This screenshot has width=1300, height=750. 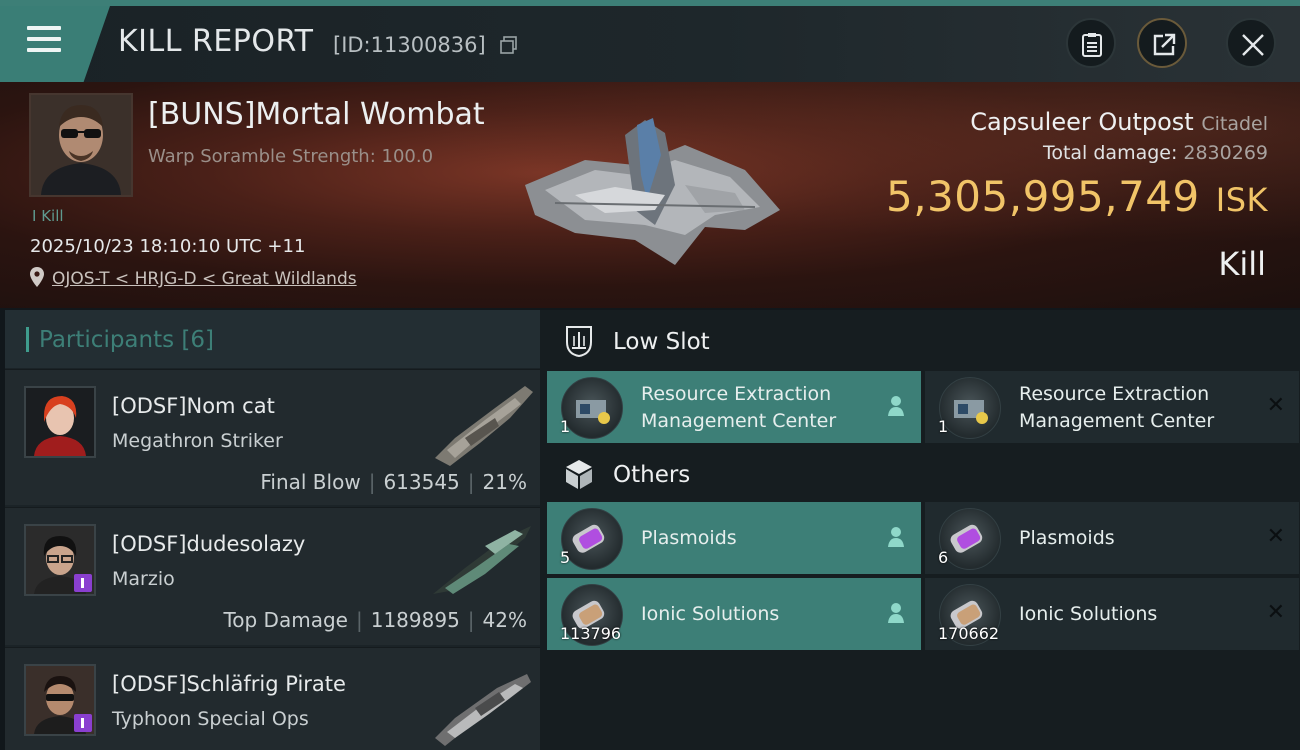 I want to click on participants-title: Participants, so click(x=107, y=340).